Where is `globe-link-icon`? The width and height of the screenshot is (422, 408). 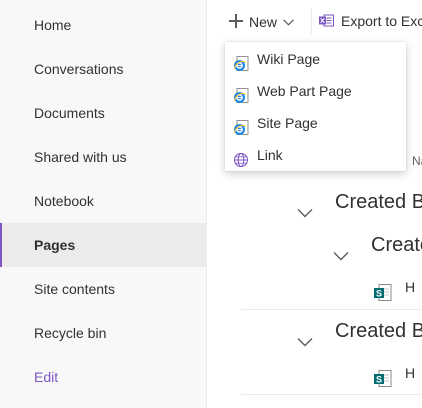 globe-link-icon is located at coordinates (241, 157).